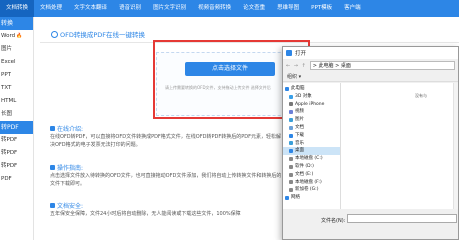 This screenshot has width=459, height=240. What do you see at coordinates (16, 75) in the screenshot?
I see `sidebar-item-convert-3: PPT` at bounding box center [16, 75].